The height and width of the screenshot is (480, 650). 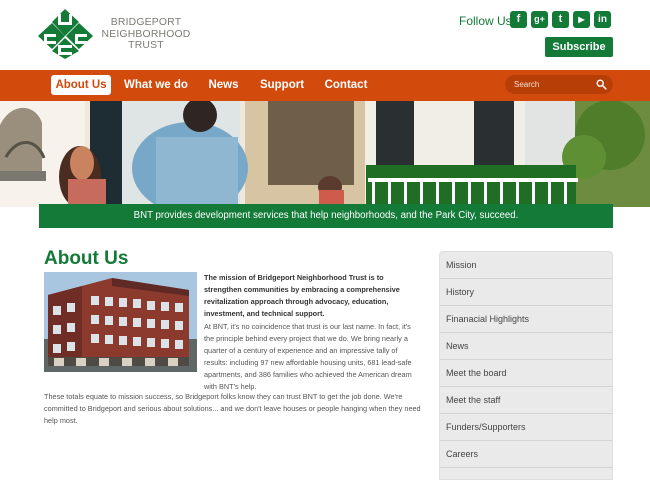 What do you see at coordinates (601, 84) in the screenshot?
I see `search-icon` at bounding box center [601, 84].